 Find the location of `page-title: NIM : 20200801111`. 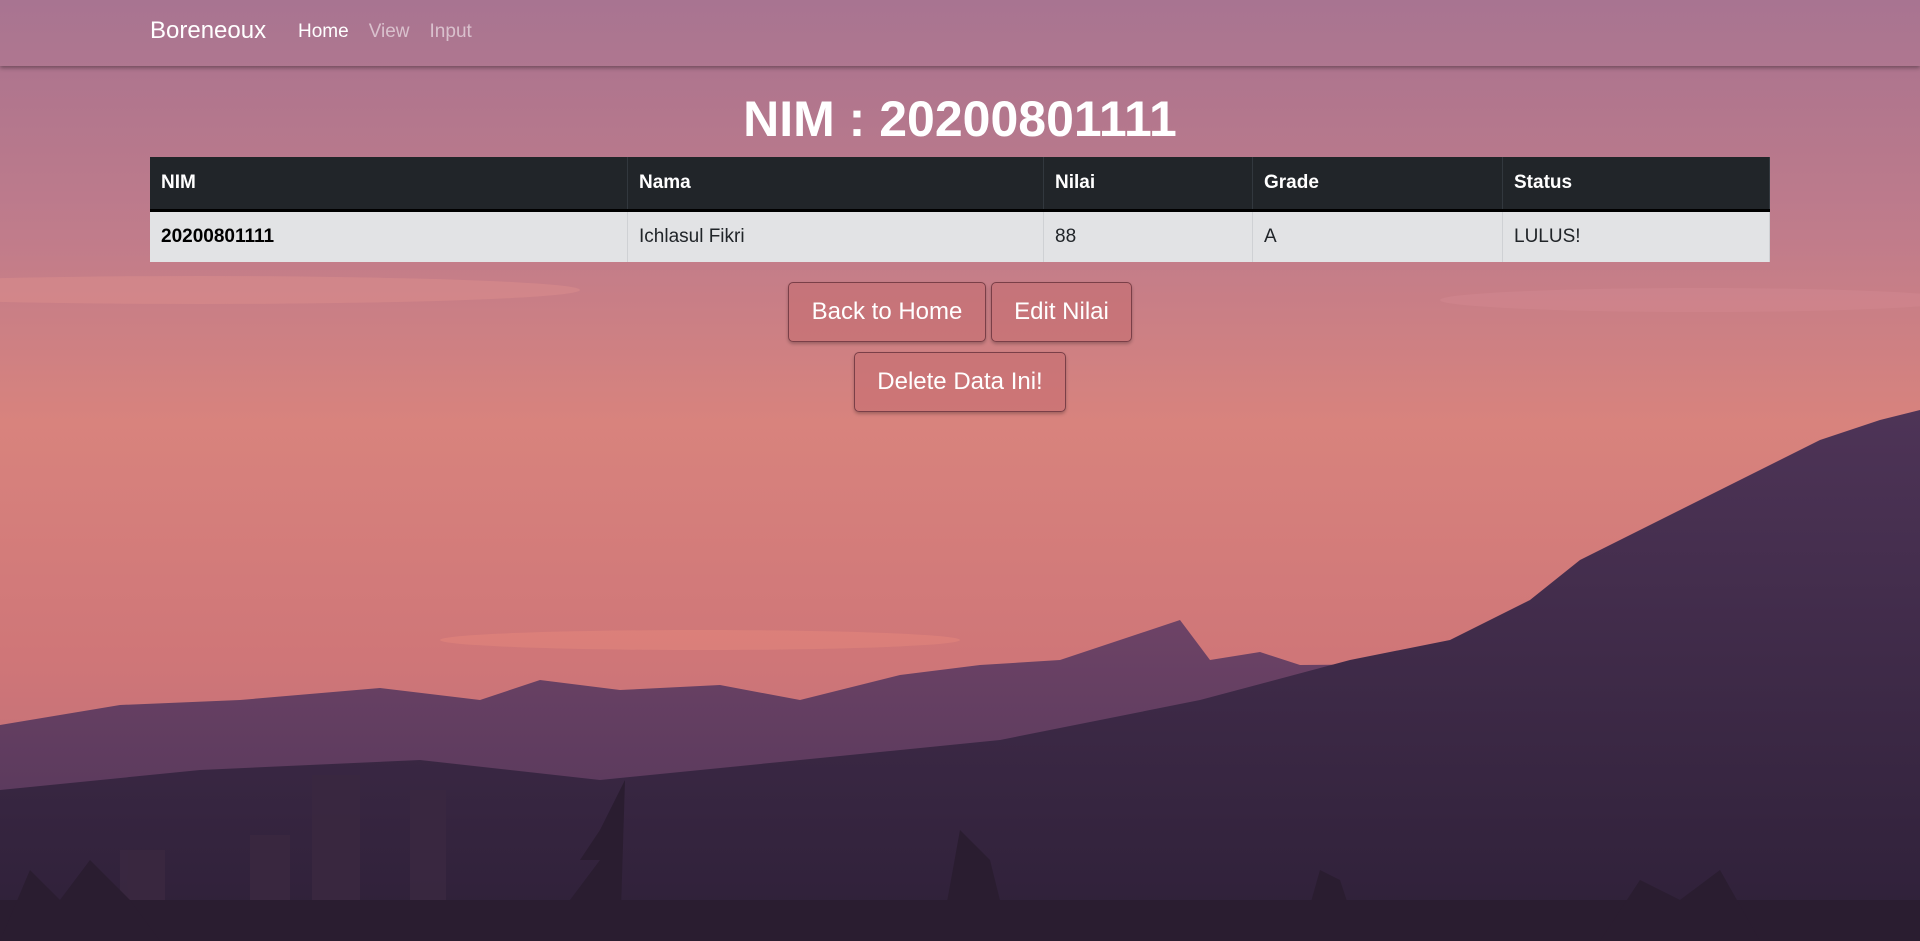

page-title: NIM : 20200801111 is located at coordinates (960, 119).